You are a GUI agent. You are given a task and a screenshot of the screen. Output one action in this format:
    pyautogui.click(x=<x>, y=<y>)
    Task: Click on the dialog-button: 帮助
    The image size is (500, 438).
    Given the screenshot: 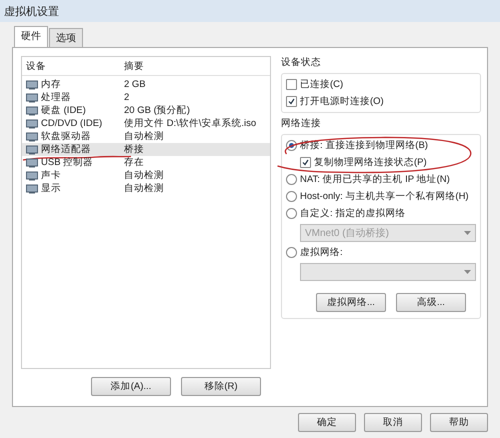 What is the action you would take?
    pyautogui.click(x=459, y=422)
    